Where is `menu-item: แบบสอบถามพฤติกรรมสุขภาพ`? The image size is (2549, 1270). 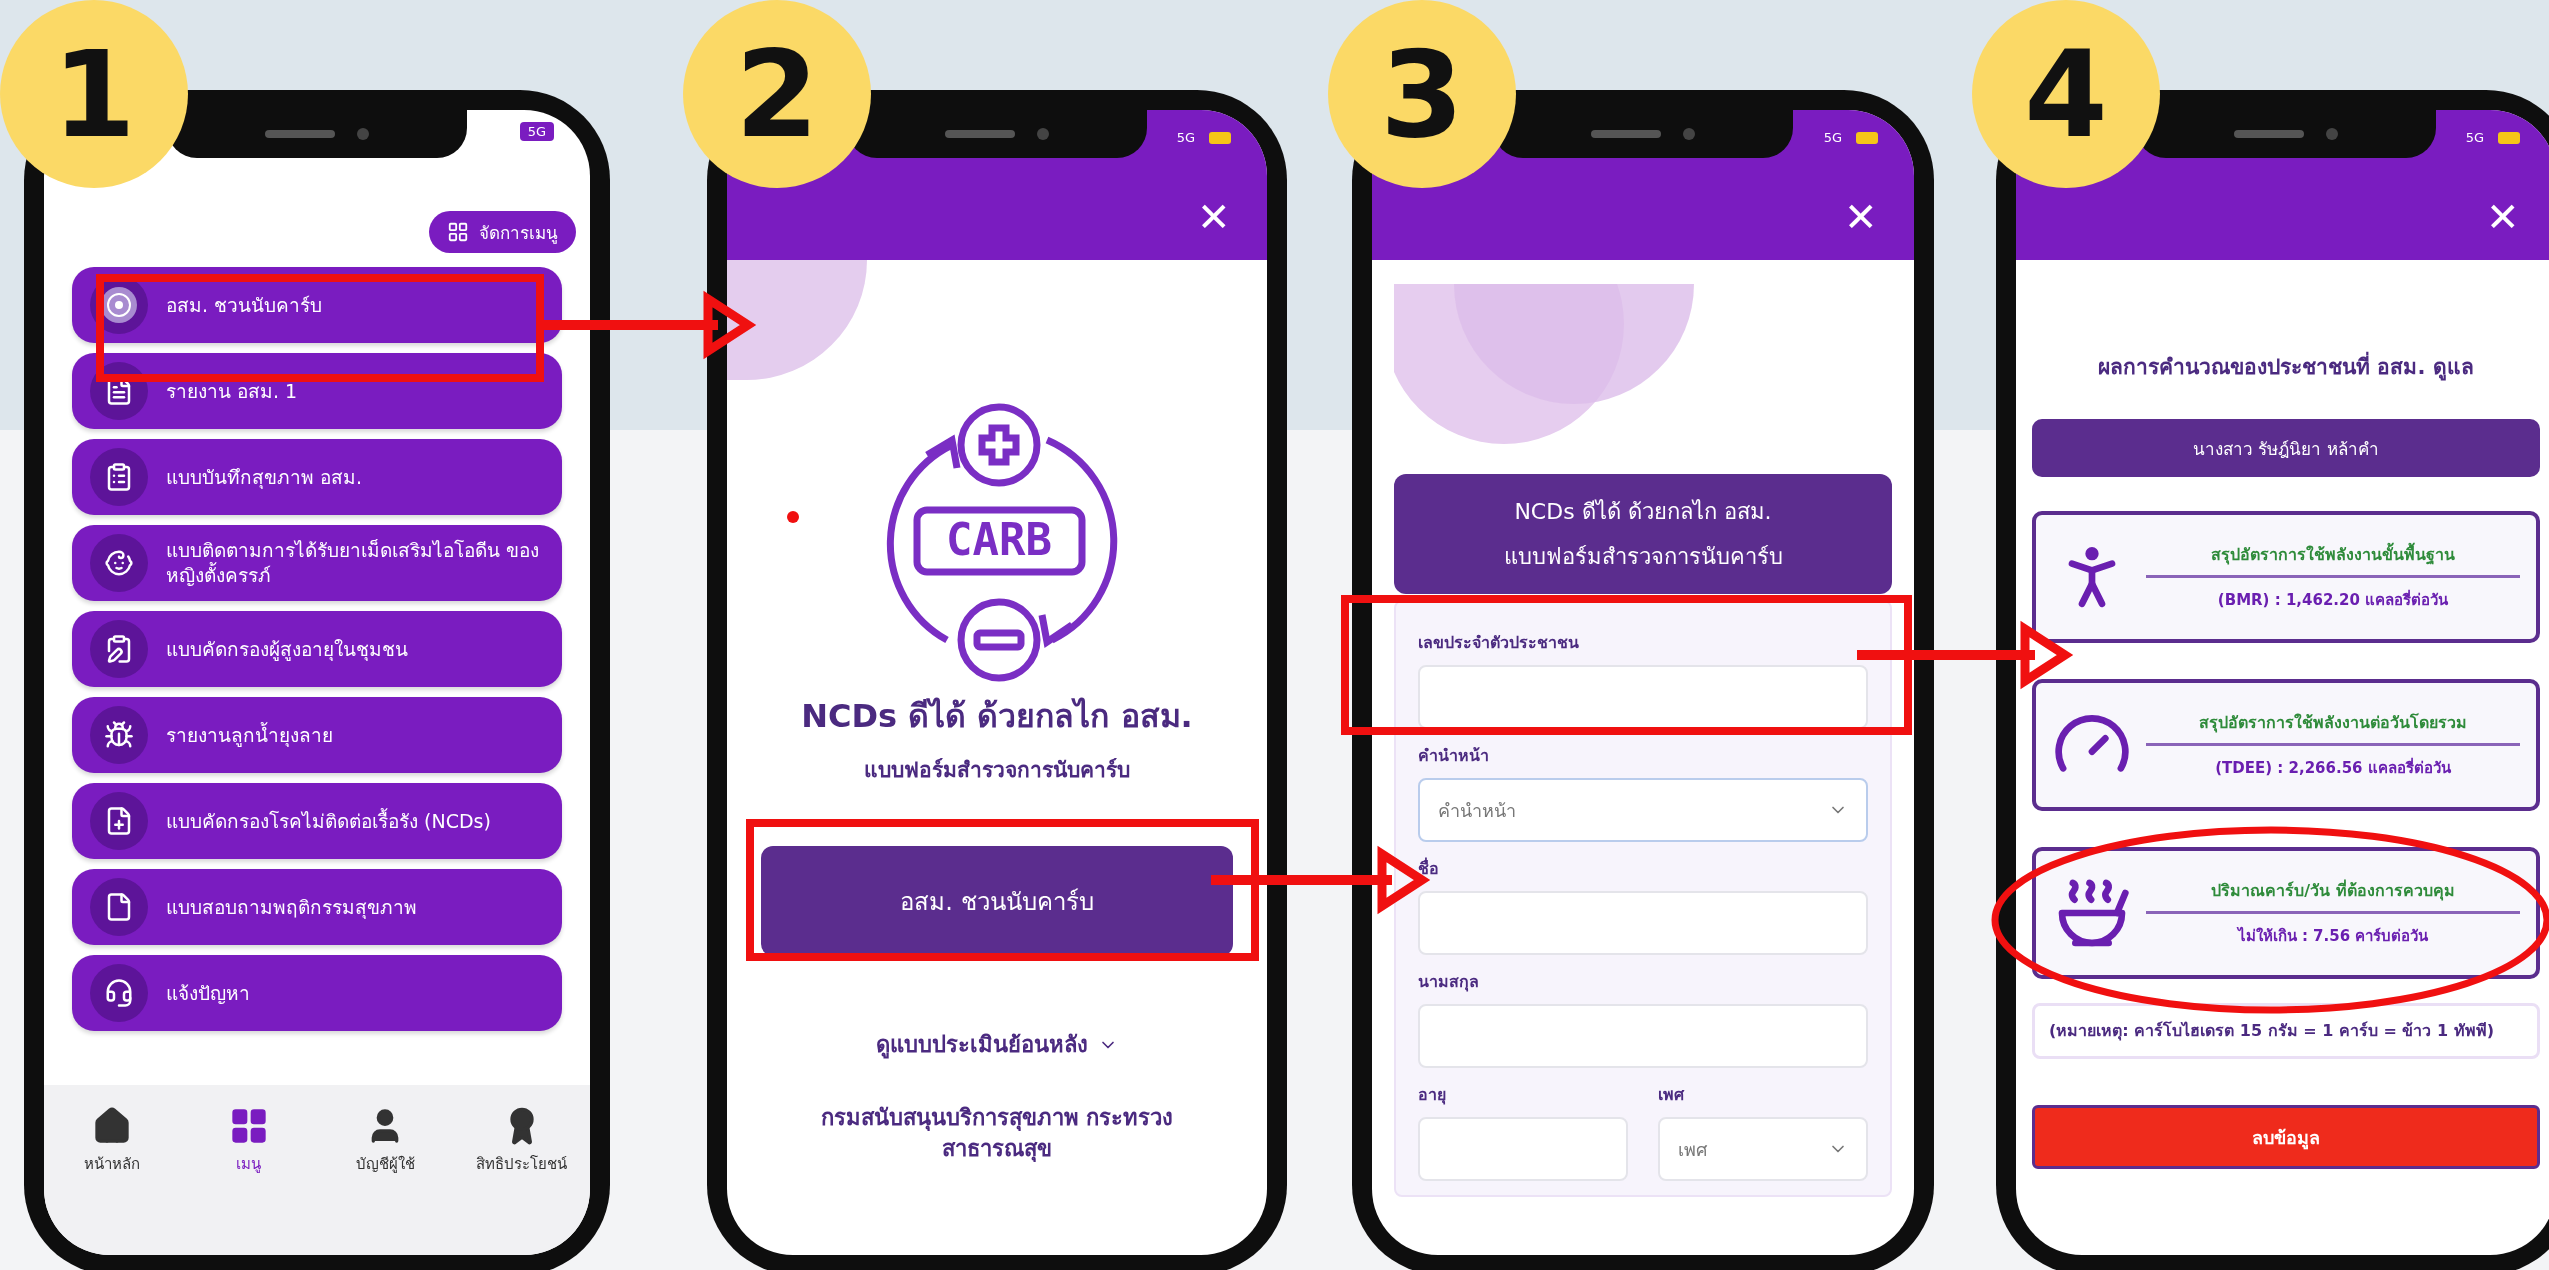 menu-item: แบบสอบถามพฤติกรรมสุขภาพ is located at coordinates (317, 907).